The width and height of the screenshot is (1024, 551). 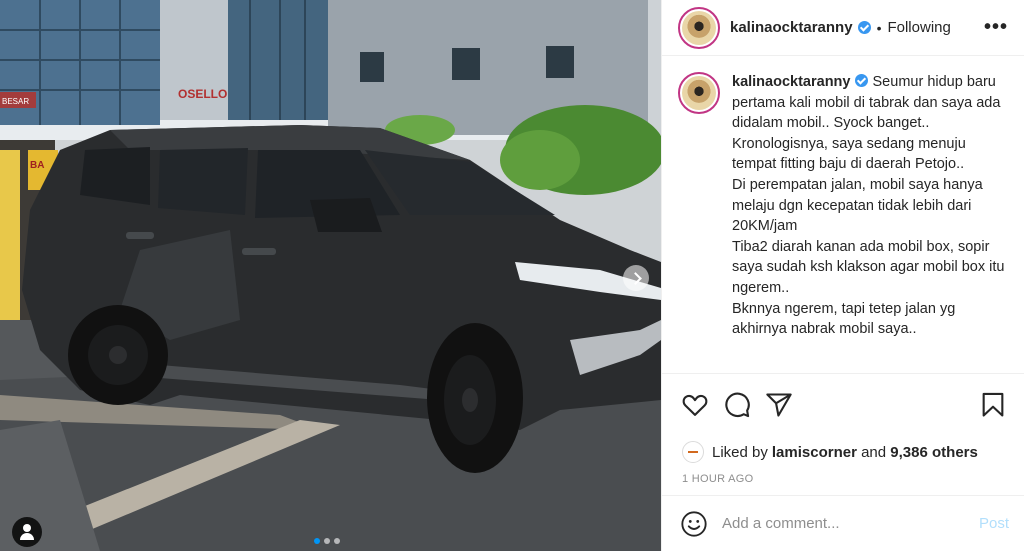 I want to click on emoji-icon, so click(x=694, y=524).